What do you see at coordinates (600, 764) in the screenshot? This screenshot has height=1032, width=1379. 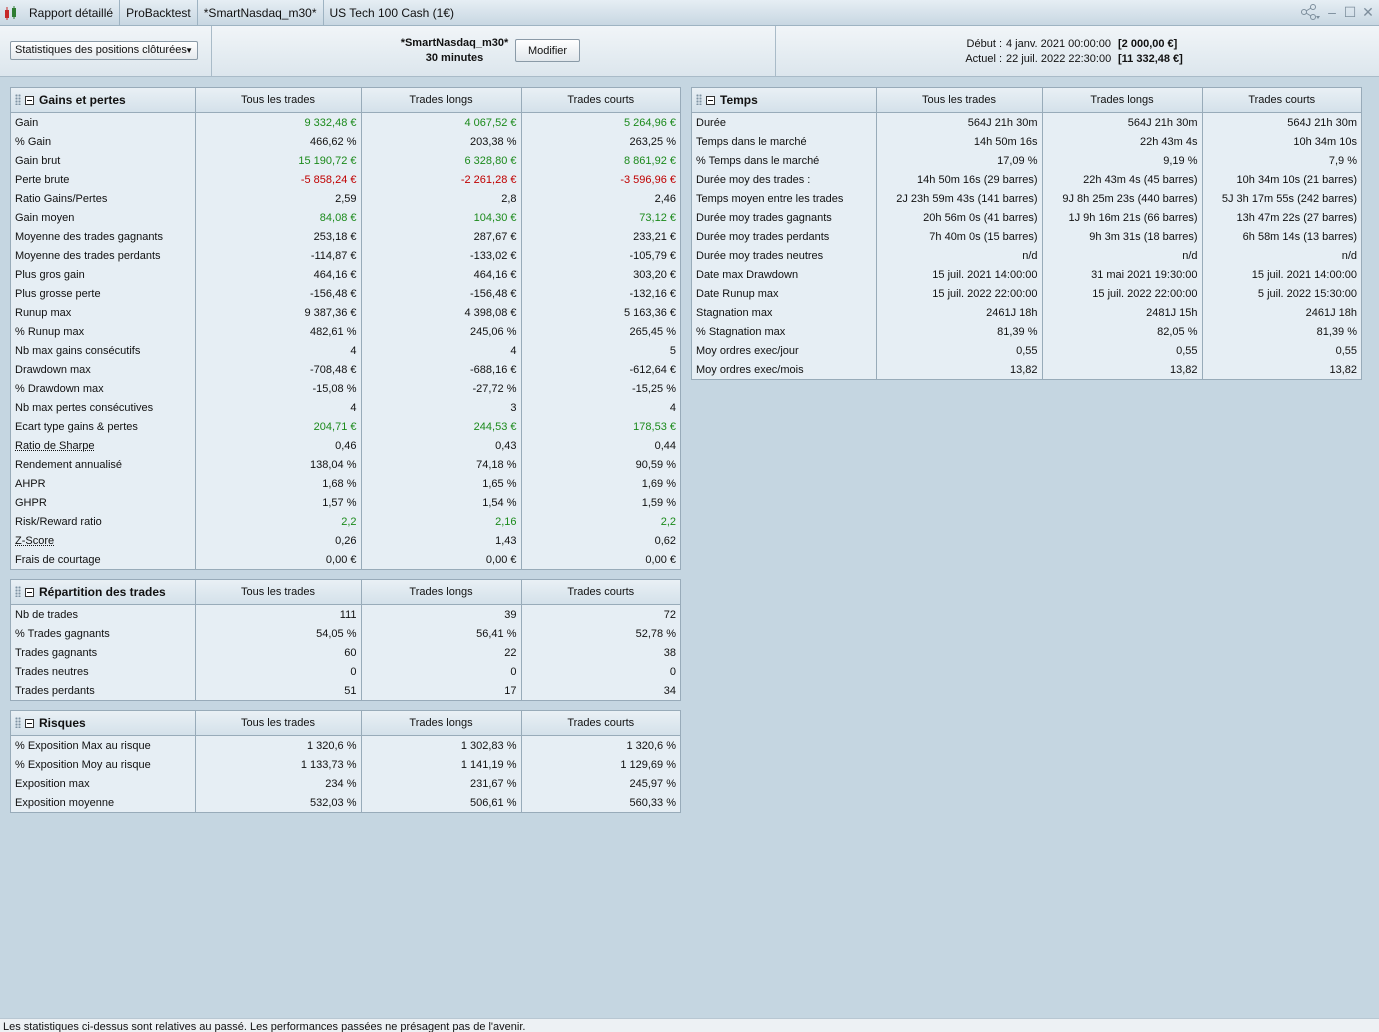 I see `cell-value: 1 129,69 %` at bounding box center [600, 764].